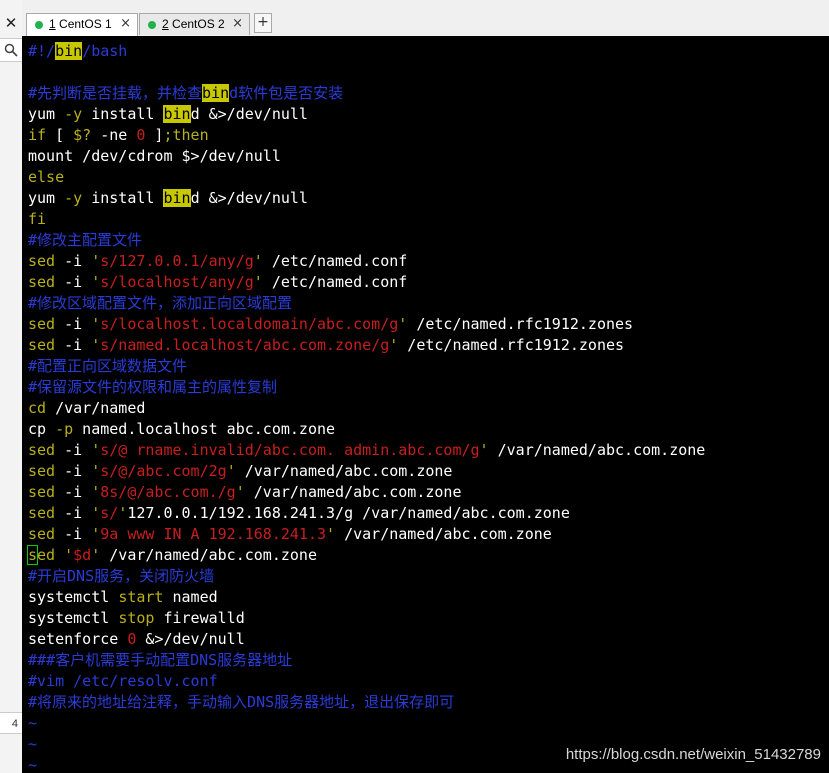  I want to click on terminal-token: 9a www IN A 192.168.241.3, so click(213, 534).